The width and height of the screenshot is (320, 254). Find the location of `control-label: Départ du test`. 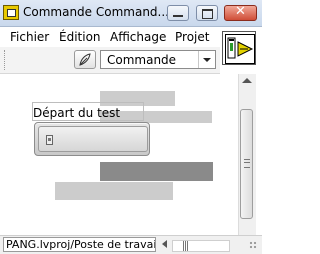

control-label: Départ du test is located at coordinates (77, 113).